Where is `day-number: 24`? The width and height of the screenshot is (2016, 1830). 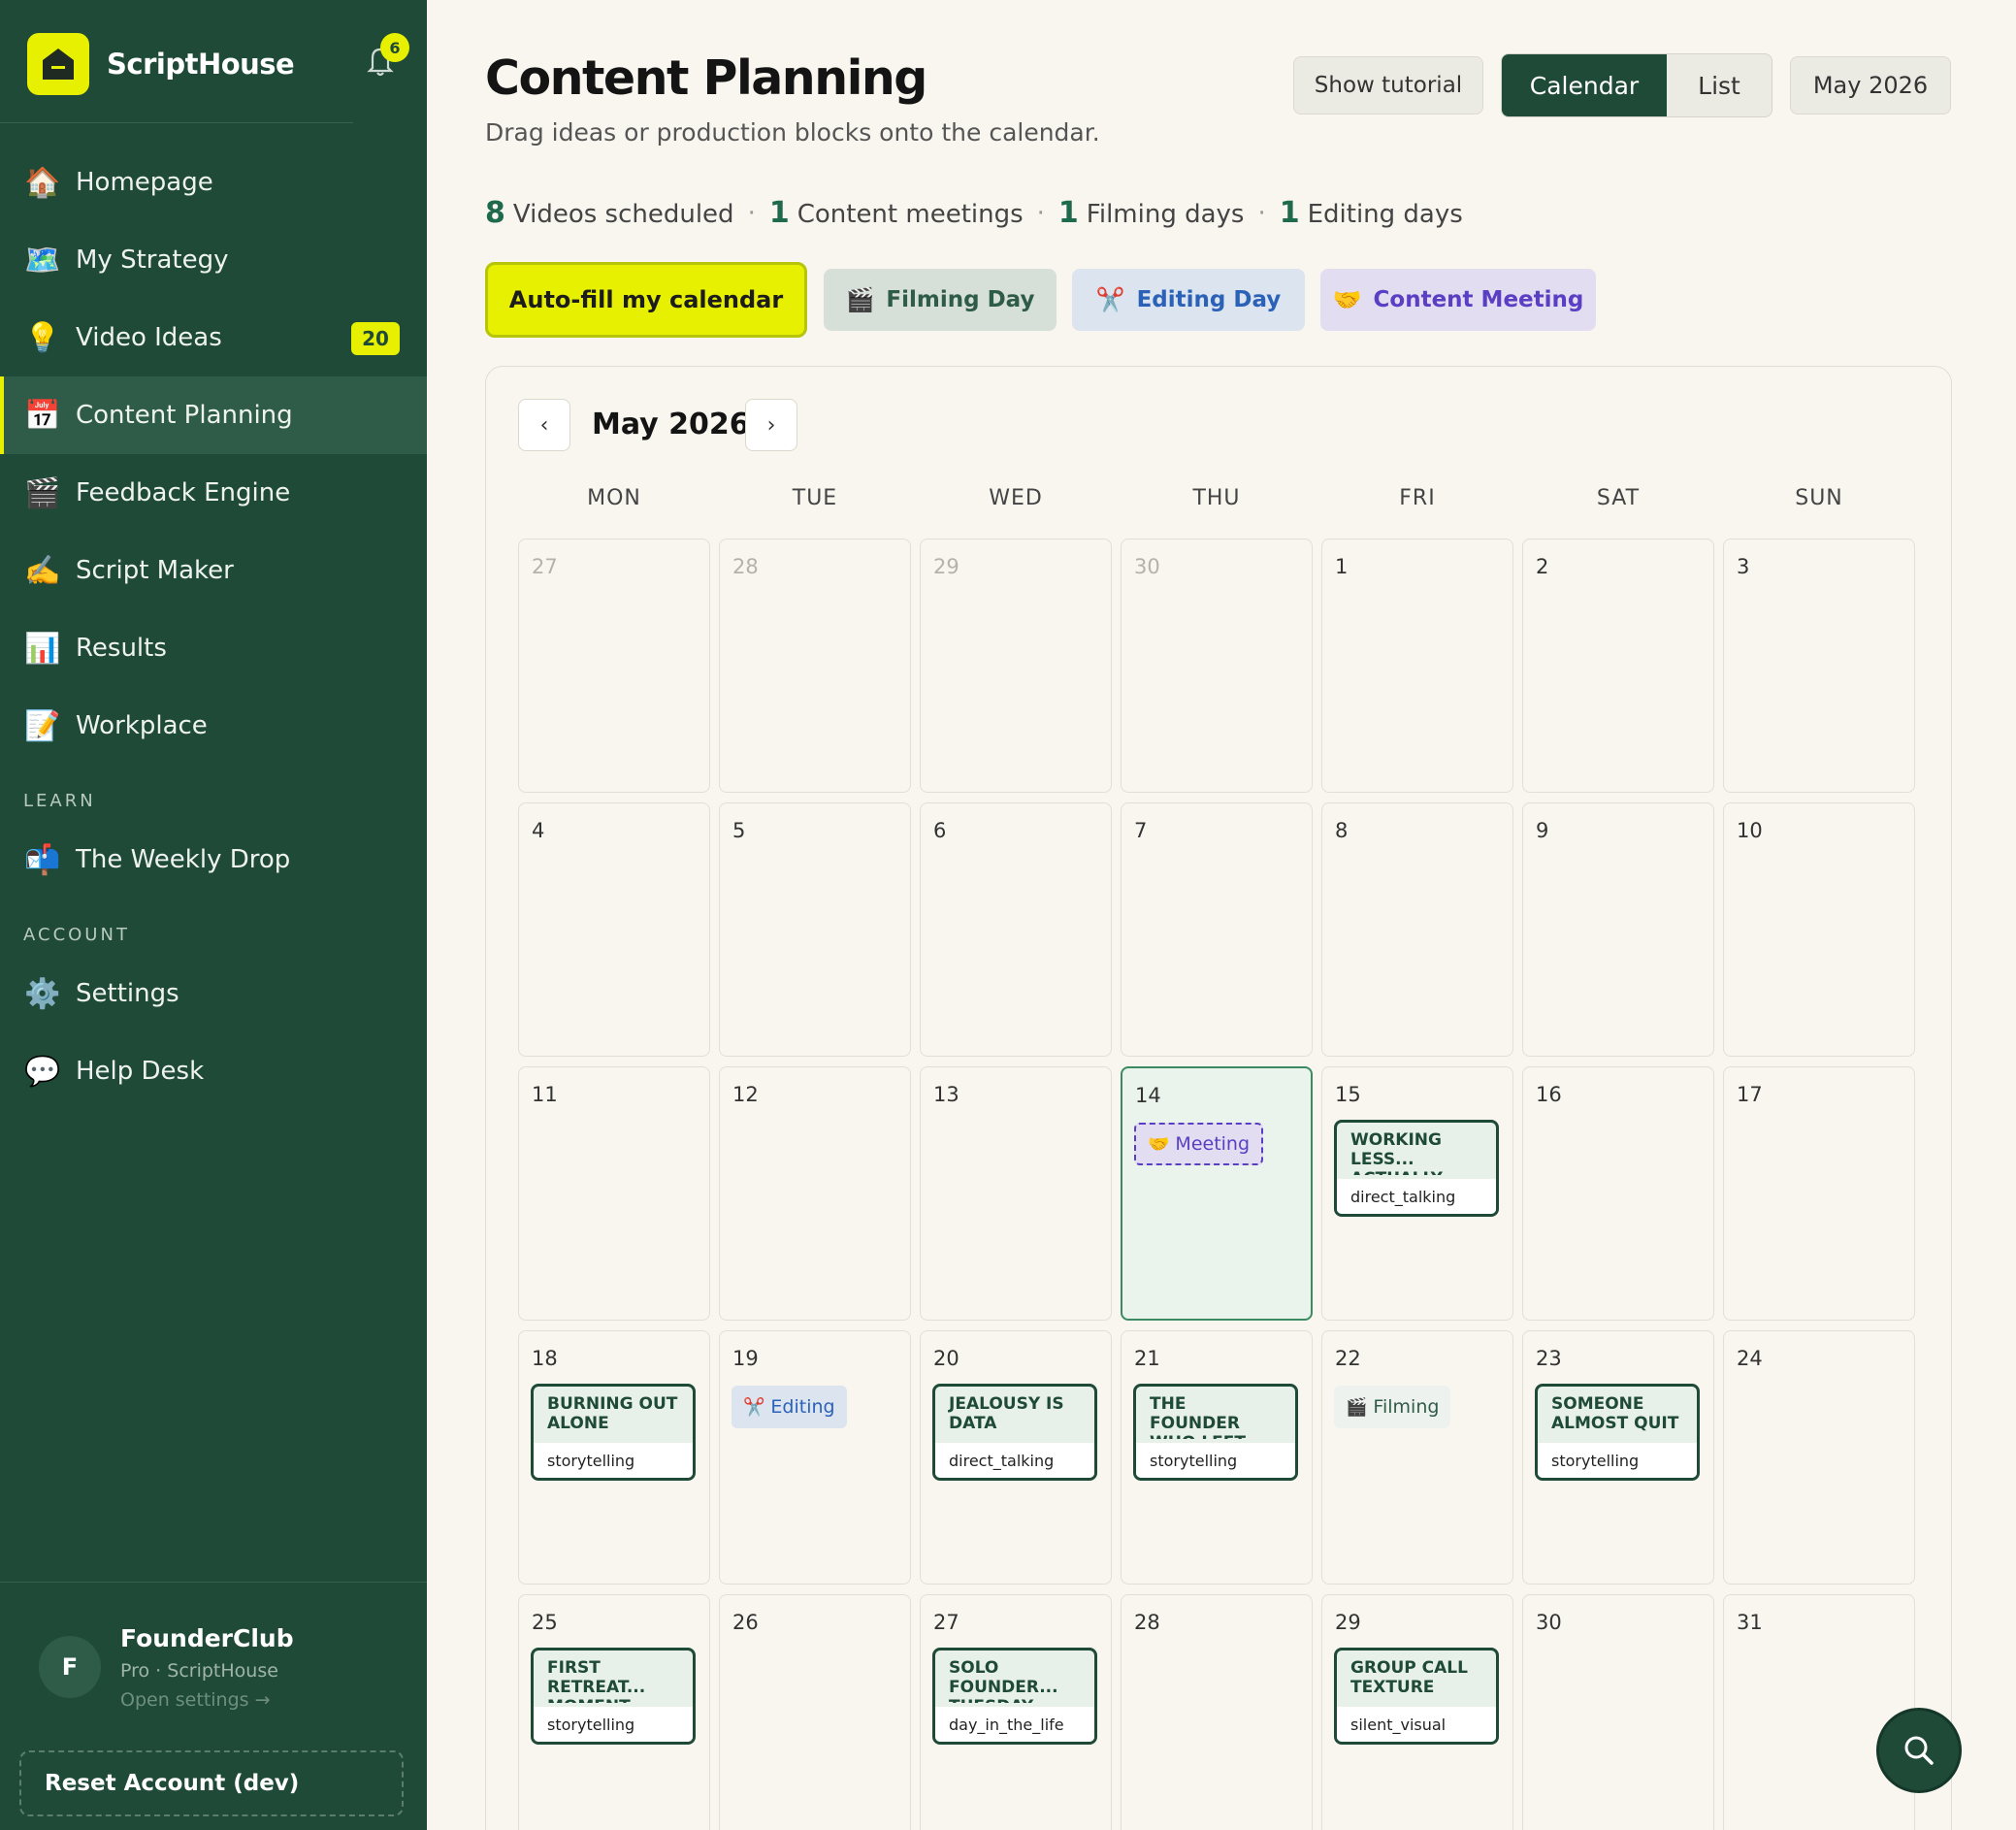 day-number: 24 is located at coordinates (1750, 1358).